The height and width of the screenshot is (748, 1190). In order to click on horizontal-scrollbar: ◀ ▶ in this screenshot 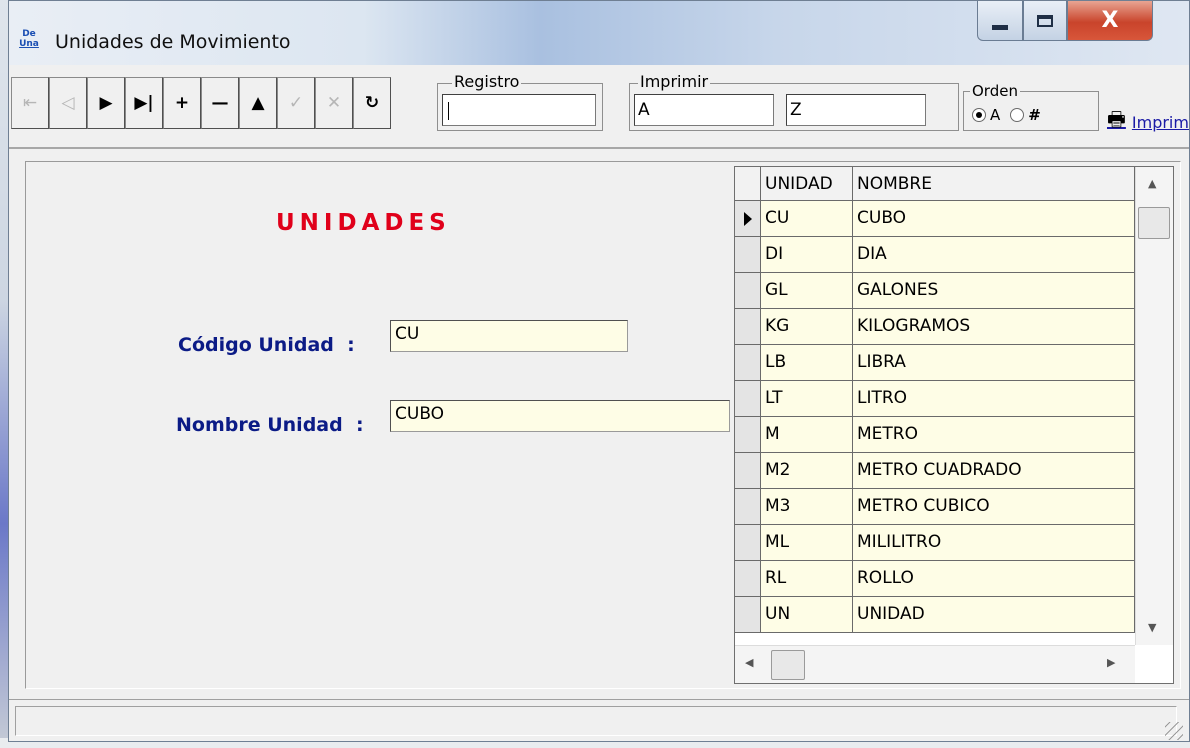, I will do `click(935, 664)`.